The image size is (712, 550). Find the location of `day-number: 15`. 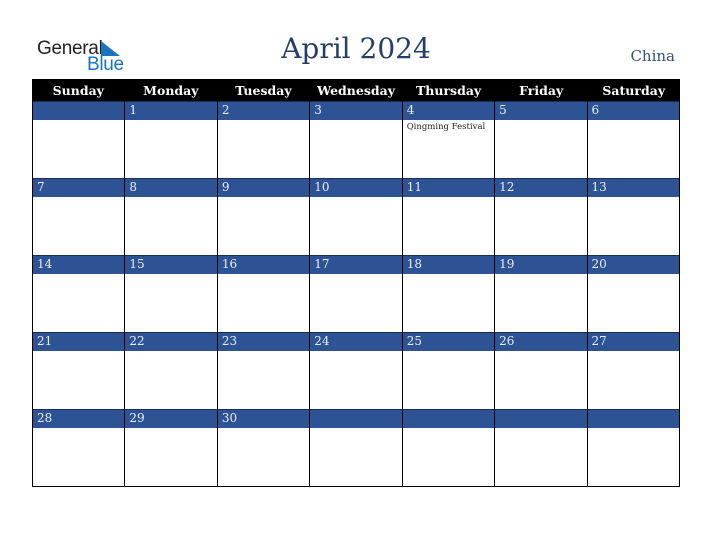

day-number: 15 is located at coordinates (171, 264).